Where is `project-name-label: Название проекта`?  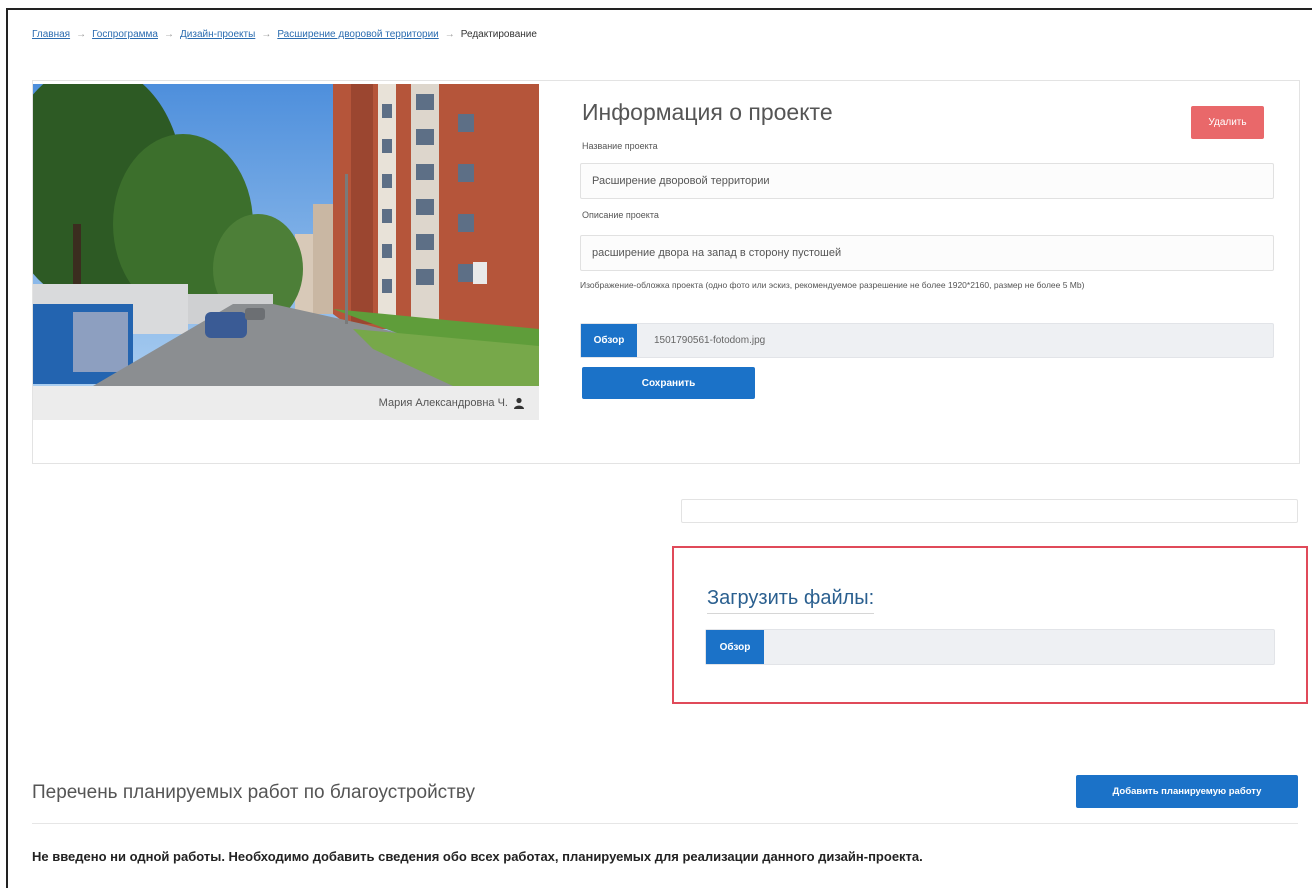
project-name-label: Название проекта is located at coordinates (620, 146).